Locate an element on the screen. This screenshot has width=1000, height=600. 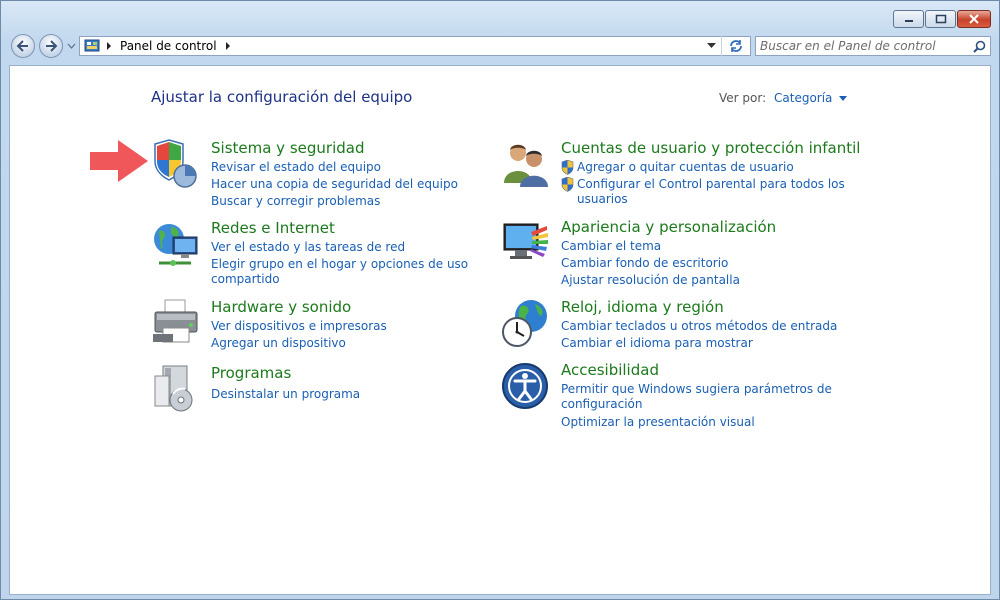
category-programs: Programas Desinstalar un programa is located at coordinates (316, 389).